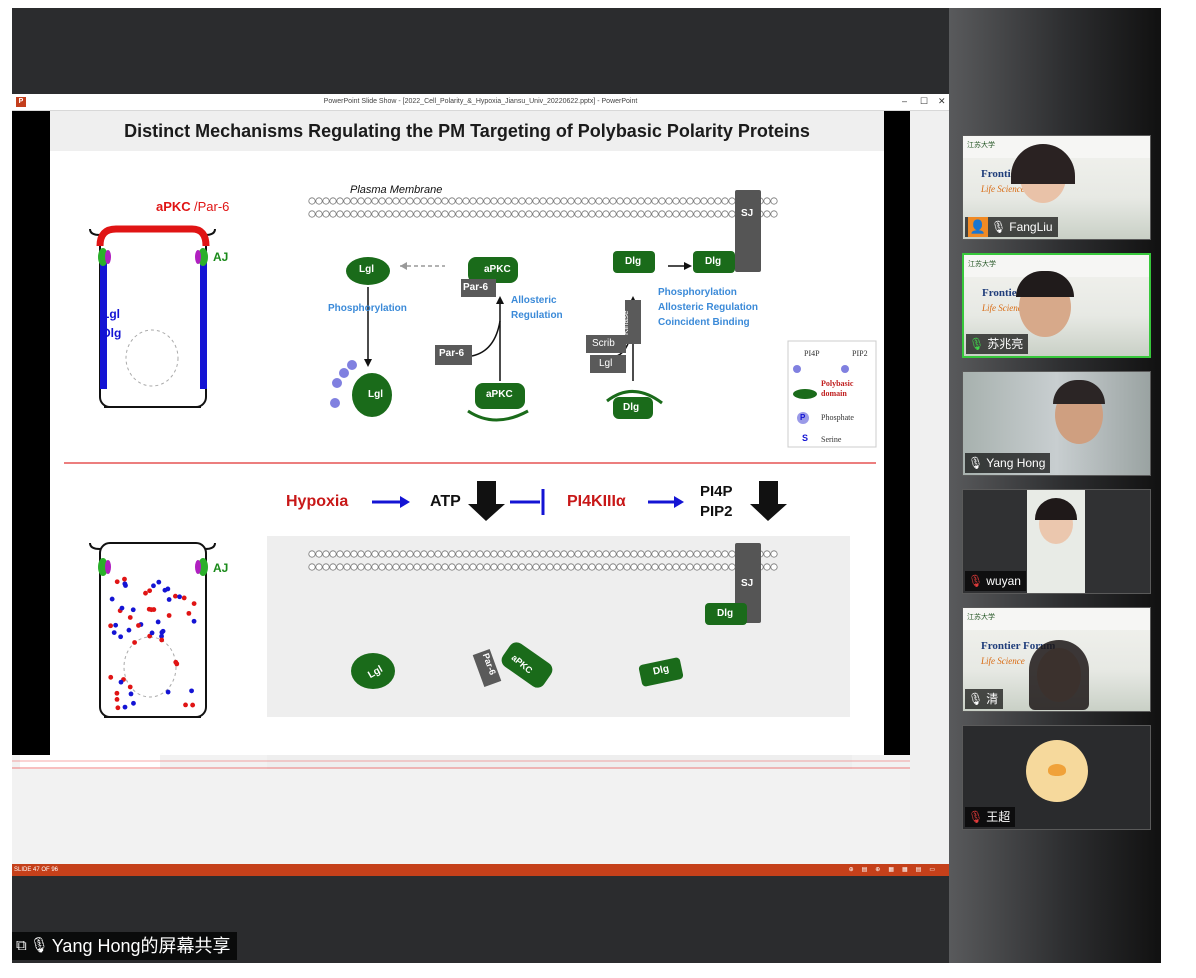  What do you see at coordinates (476, 287) in the screenshot?
I see `par6-box-label: Par-6` at bounding box center [476, 287].